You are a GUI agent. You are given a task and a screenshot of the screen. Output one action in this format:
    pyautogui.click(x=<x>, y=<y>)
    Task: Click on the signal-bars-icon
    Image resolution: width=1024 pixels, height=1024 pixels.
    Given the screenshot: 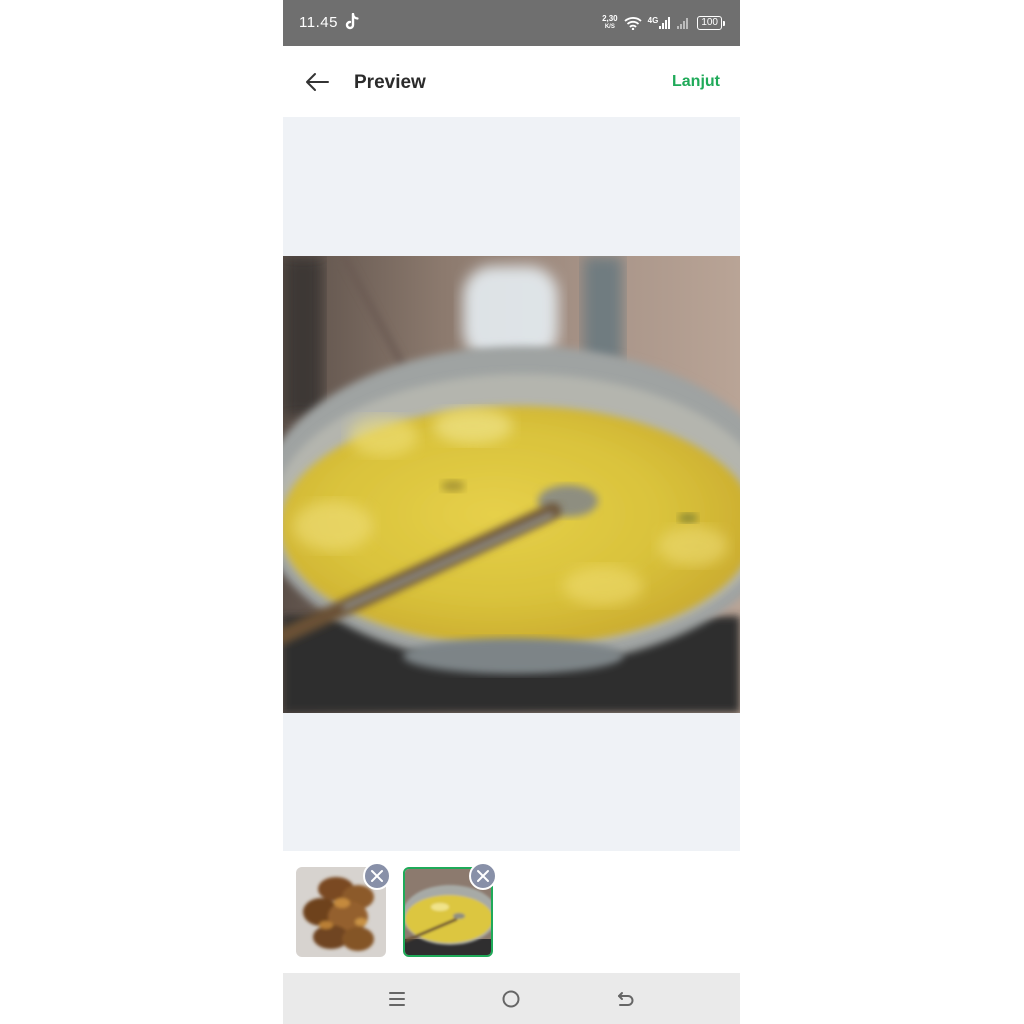 What is the action you would take?
    pyautogui.click(x=665, y=23)
    